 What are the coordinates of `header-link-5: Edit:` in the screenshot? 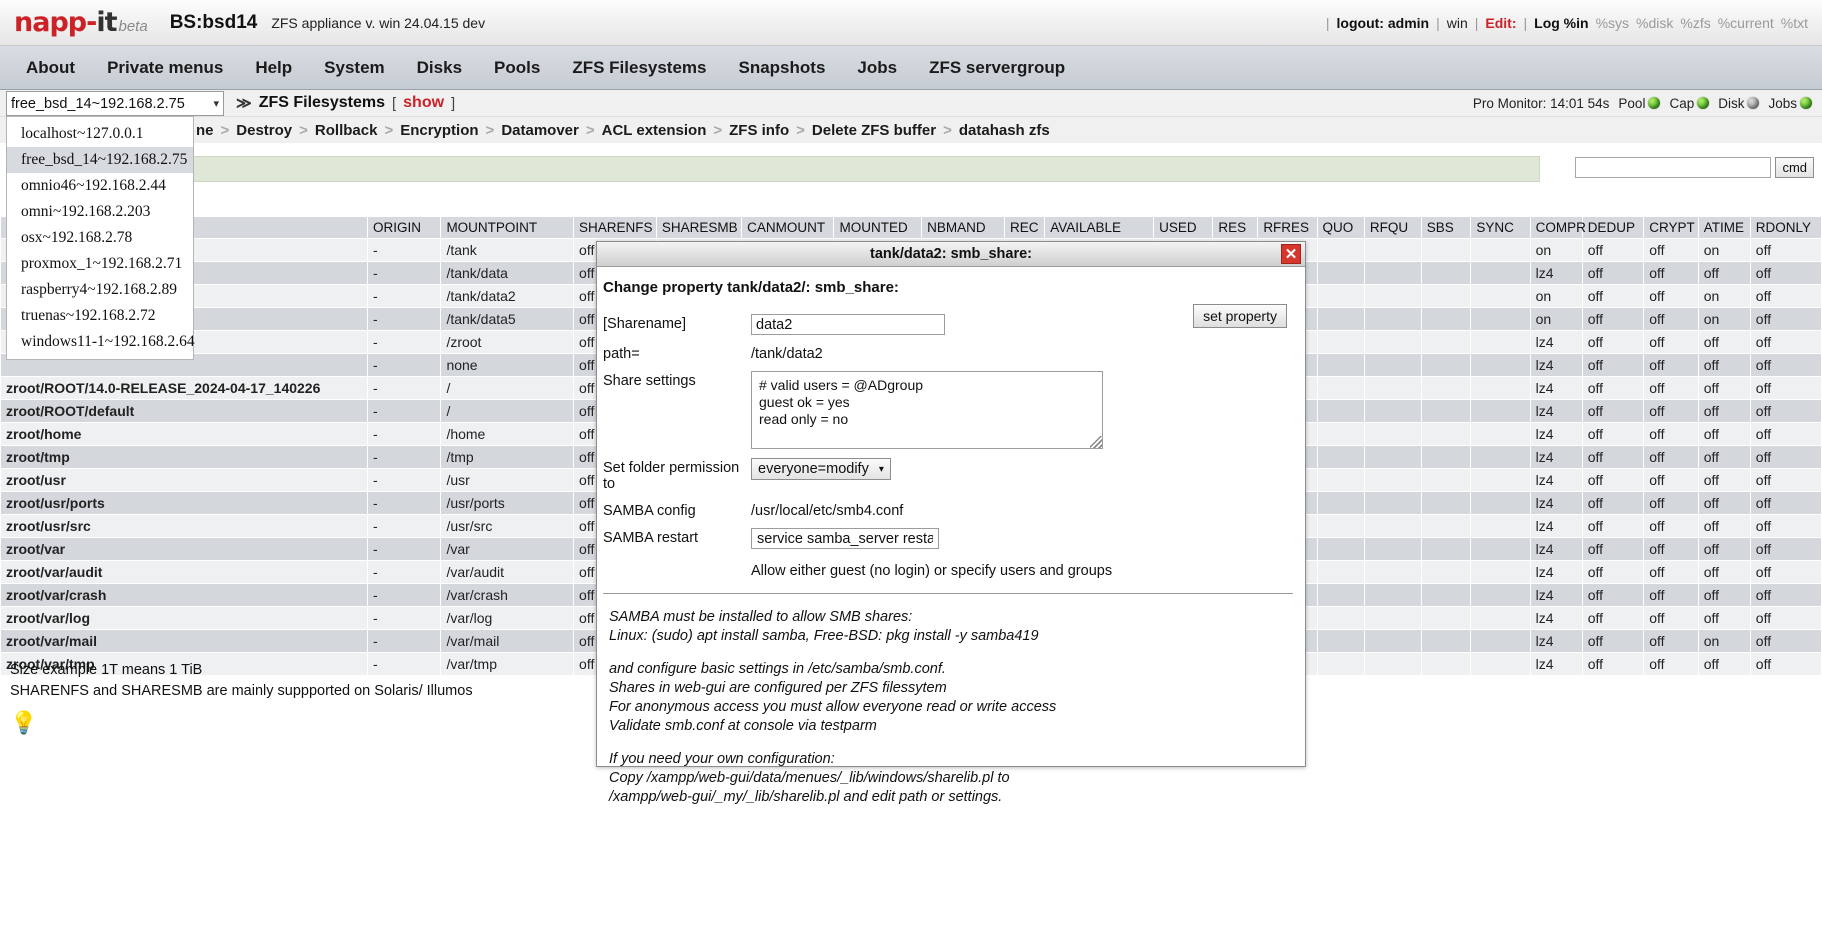 It's located at (1500, 23).